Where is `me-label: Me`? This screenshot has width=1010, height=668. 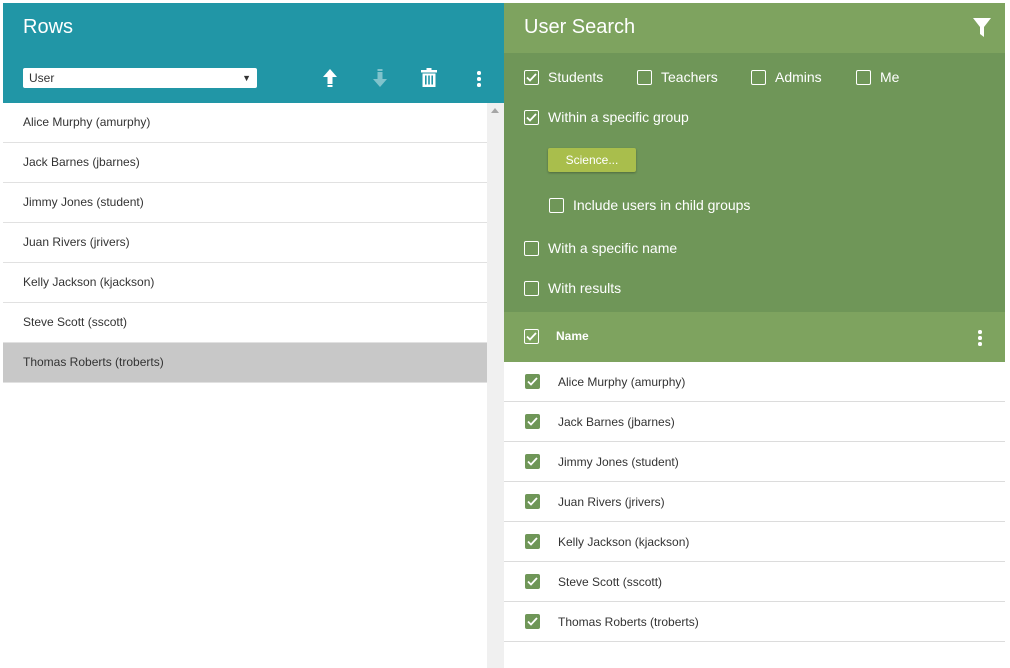
me-label: Me is located at coordinates (890, 77).